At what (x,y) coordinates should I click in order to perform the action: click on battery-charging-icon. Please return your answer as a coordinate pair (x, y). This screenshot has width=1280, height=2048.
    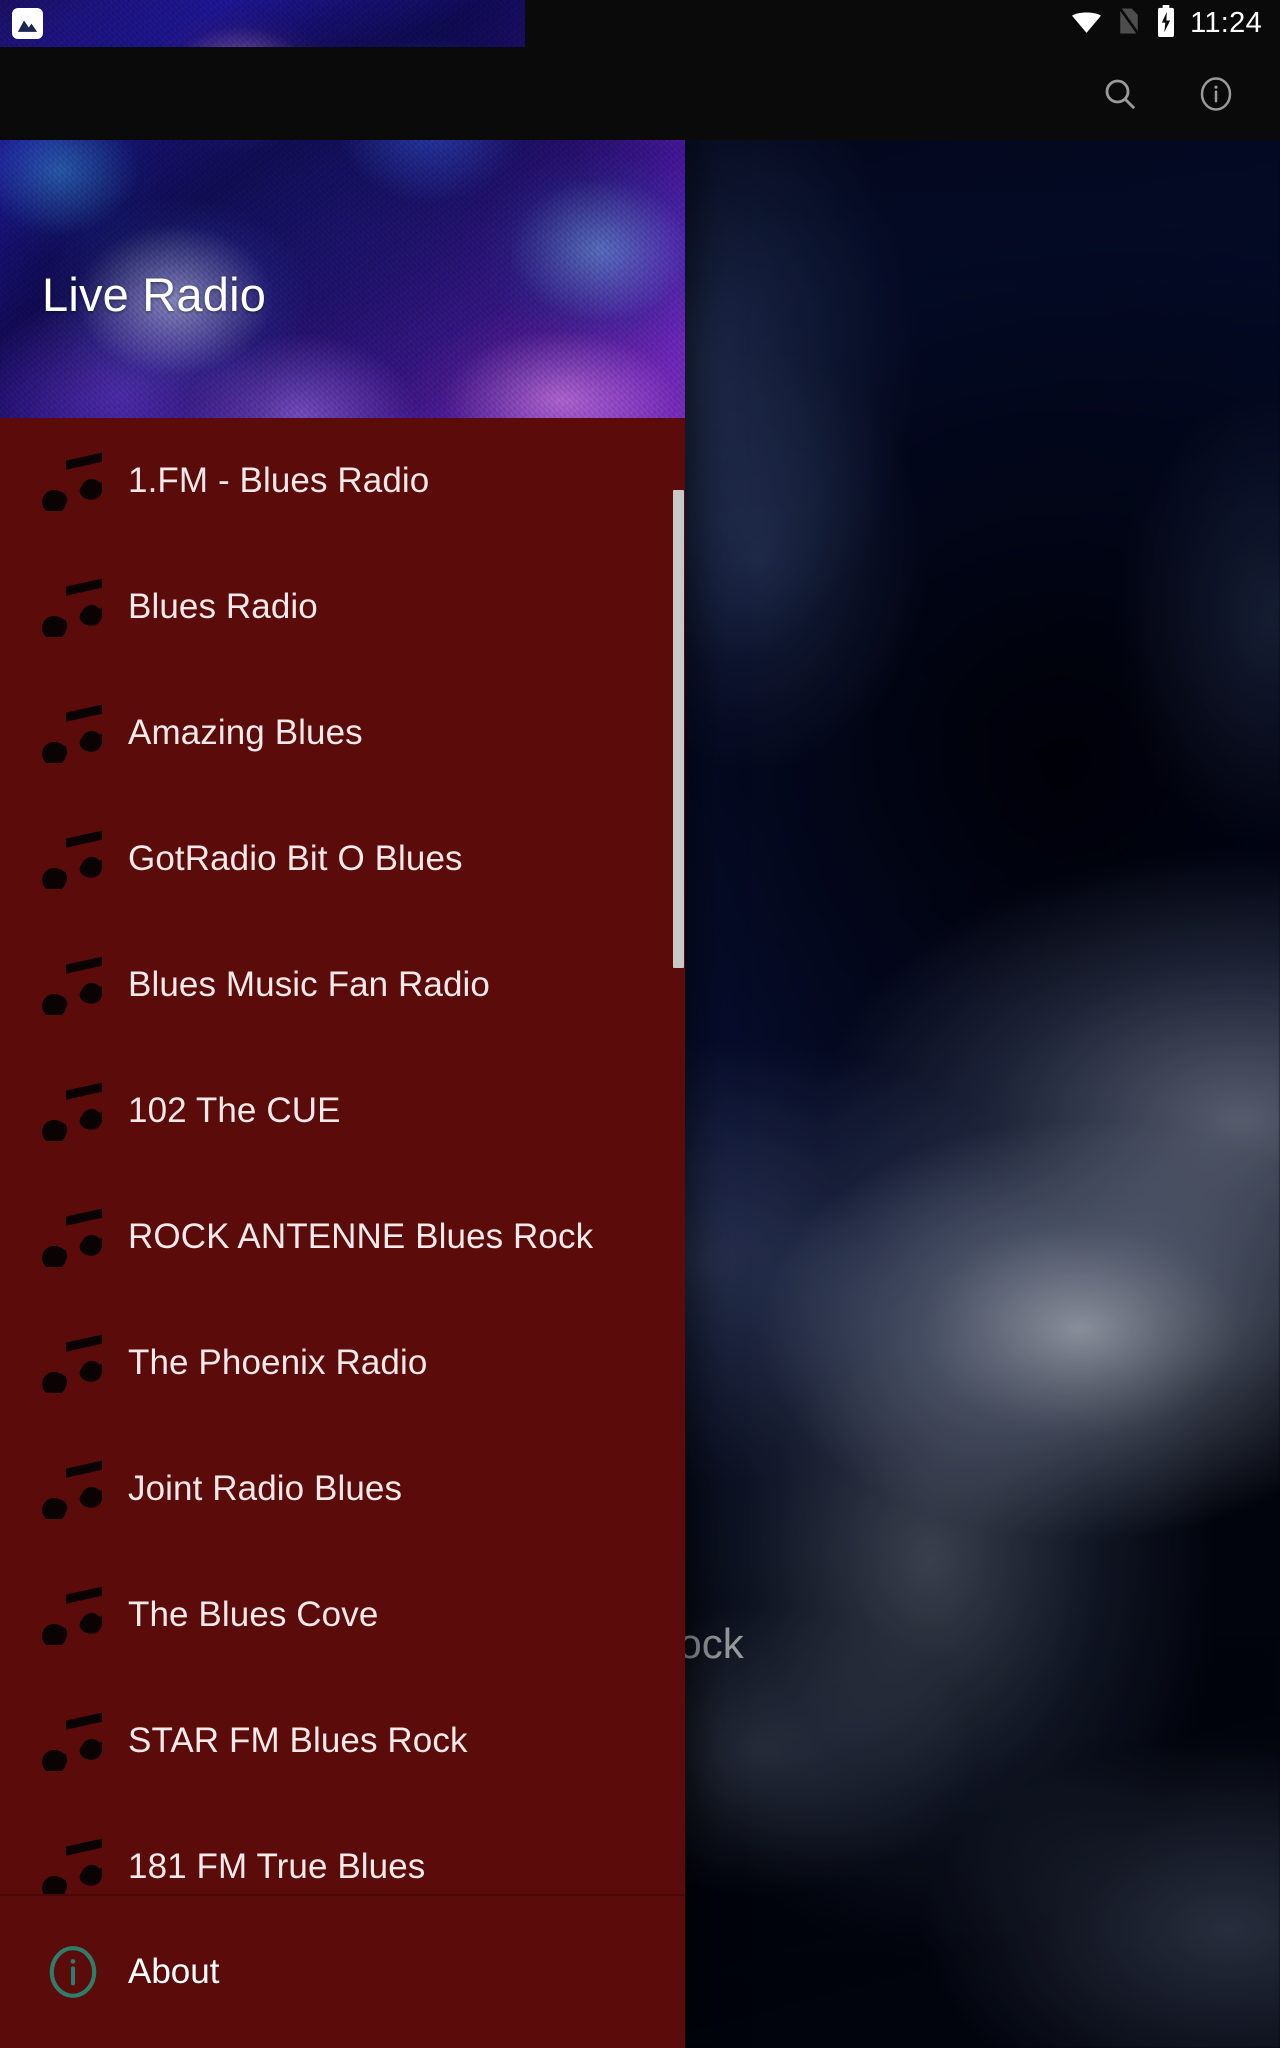
    Looking at the image, I should click on (1166, 23).